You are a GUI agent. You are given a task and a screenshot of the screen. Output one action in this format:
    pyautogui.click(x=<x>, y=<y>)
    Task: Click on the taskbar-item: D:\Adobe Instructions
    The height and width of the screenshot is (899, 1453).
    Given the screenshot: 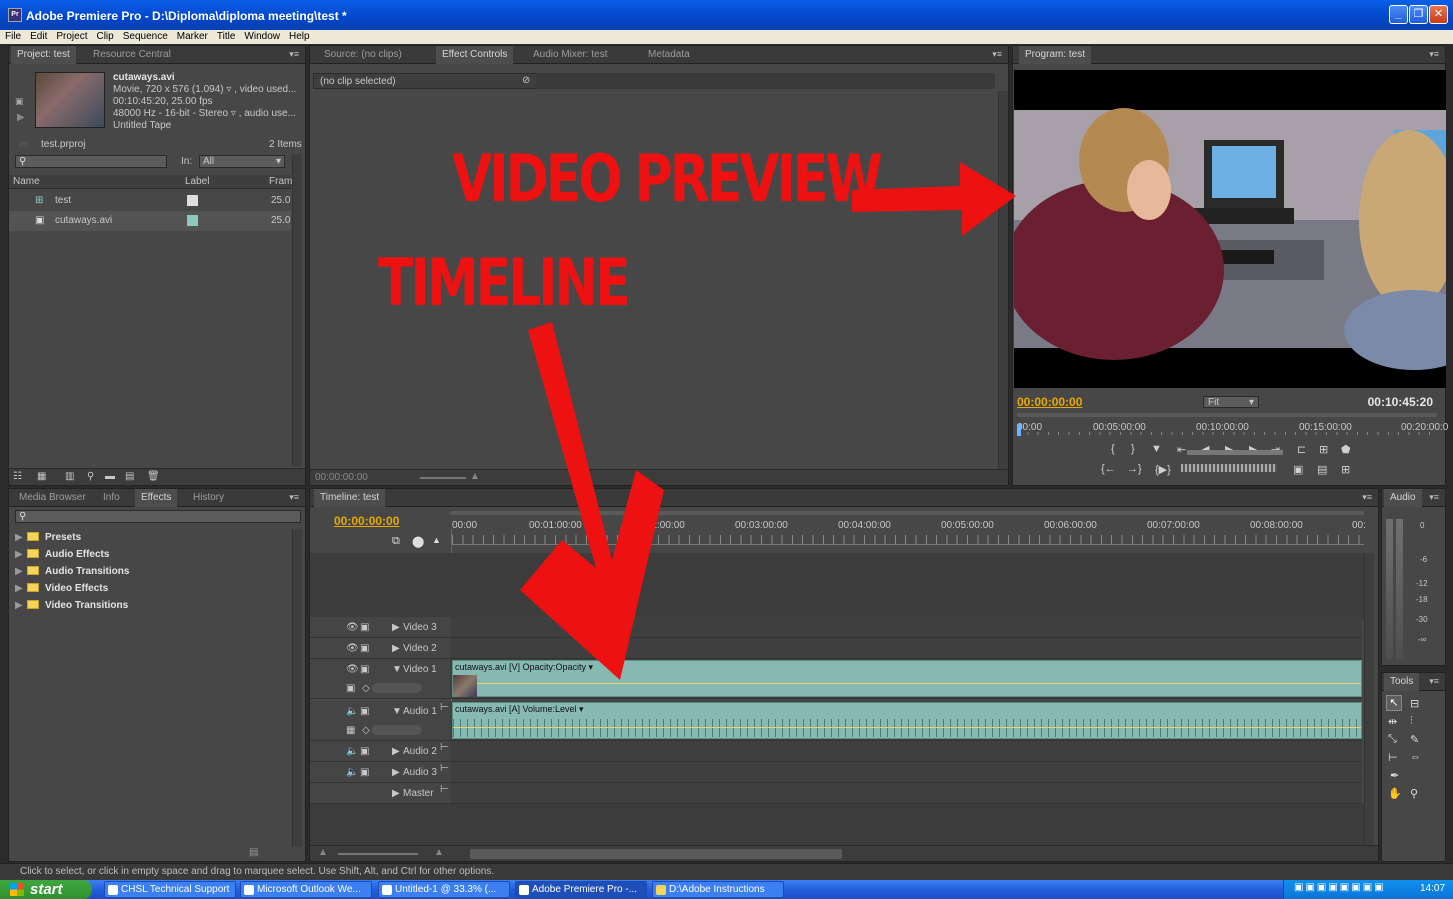 What is the action you would take?
    pyautogui.click(x=718, y=889)
    